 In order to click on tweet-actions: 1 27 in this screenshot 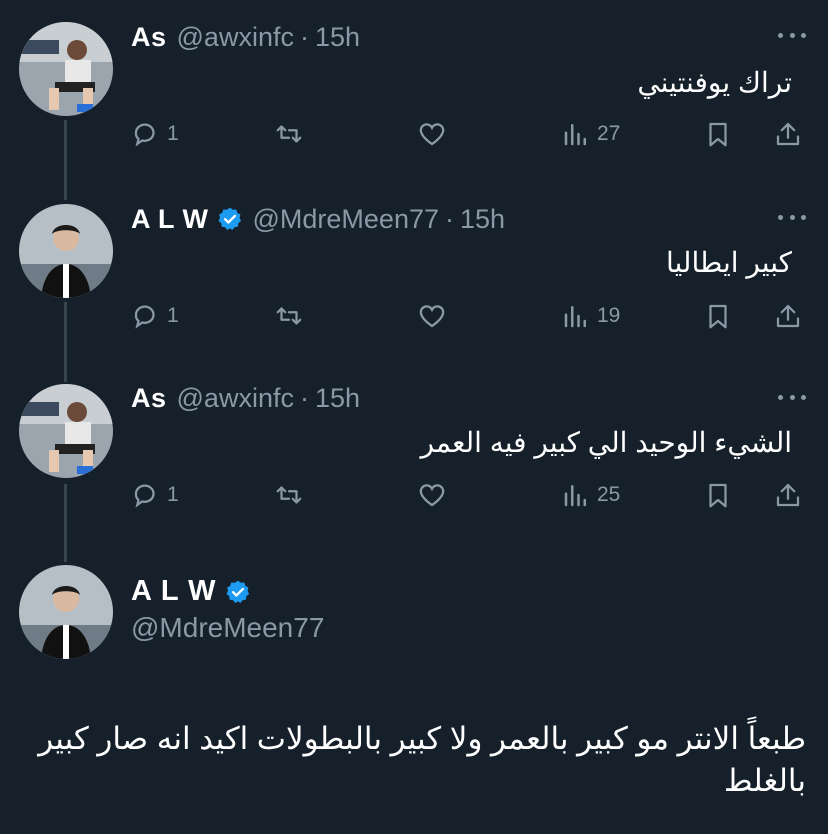, I will do `click(471, 134)`.